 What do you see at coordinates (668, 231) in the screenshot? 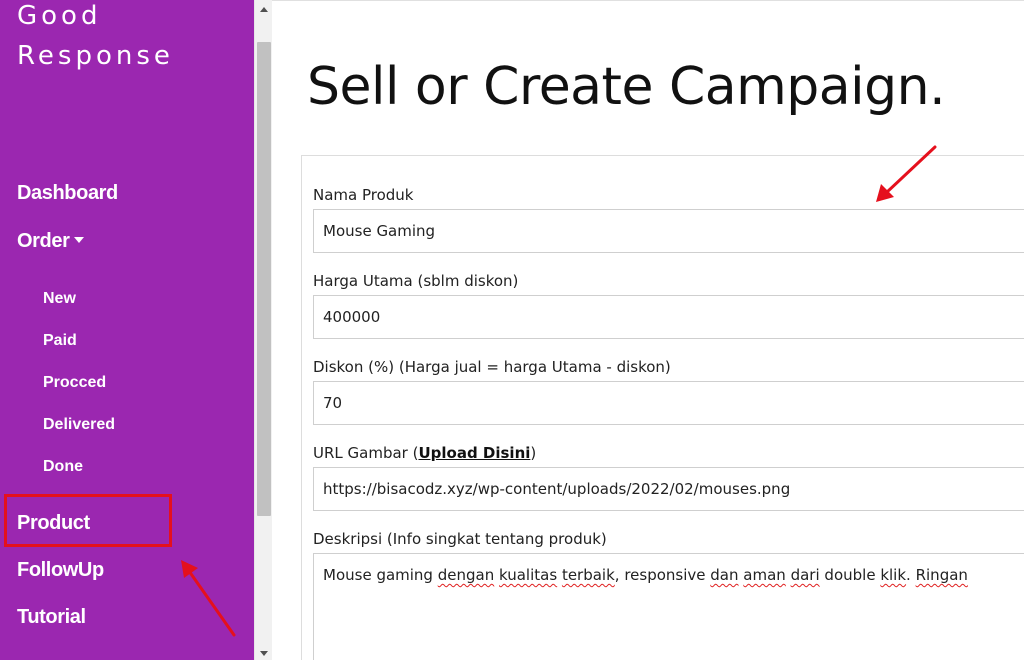
I see `nama-produk-input: Mouse Gaming` at bounding box center [668, 231].